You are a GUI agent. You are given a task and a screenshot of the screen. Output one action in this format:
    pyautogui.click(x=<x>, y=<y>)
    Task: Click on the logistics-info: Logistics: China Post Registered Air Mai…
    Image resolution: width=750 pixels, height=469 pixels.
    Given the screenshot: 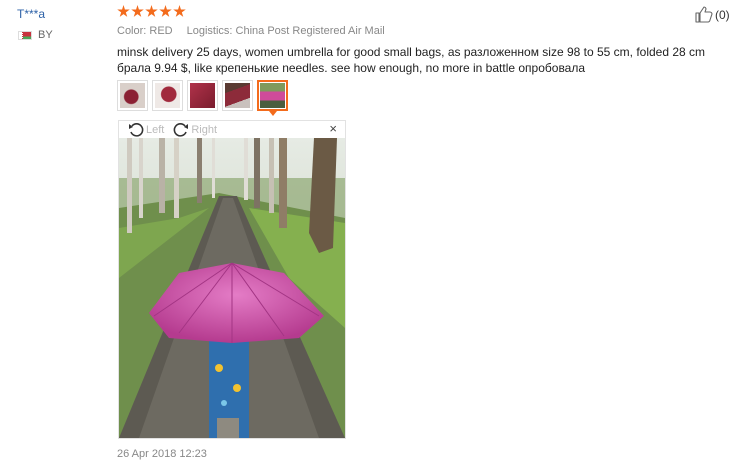 What is the action you would take?
    pyautogui.click(x=285, y=31)
    